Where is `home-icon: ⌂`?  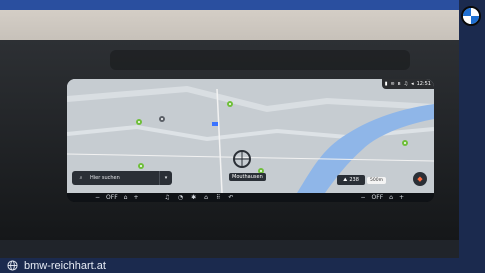
home-icon: ⌂ is located at coordinates (206, 197).